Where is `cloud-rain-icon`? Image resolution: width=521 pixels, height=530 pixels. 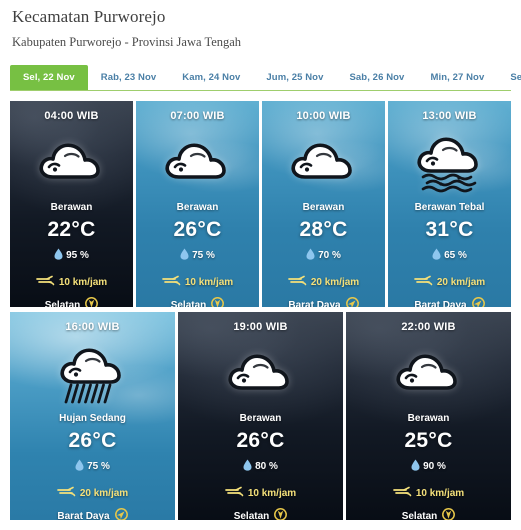
cloud-rain-icon is located at coordinates (92, 373).